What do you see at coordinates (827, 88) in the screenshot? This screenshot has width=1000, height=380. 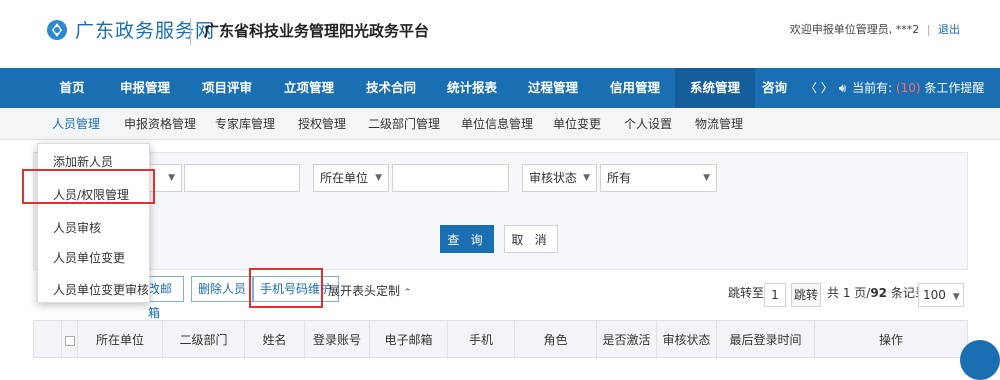 I see `notice-next-icon: 〉` at bounding box center [827, 88].